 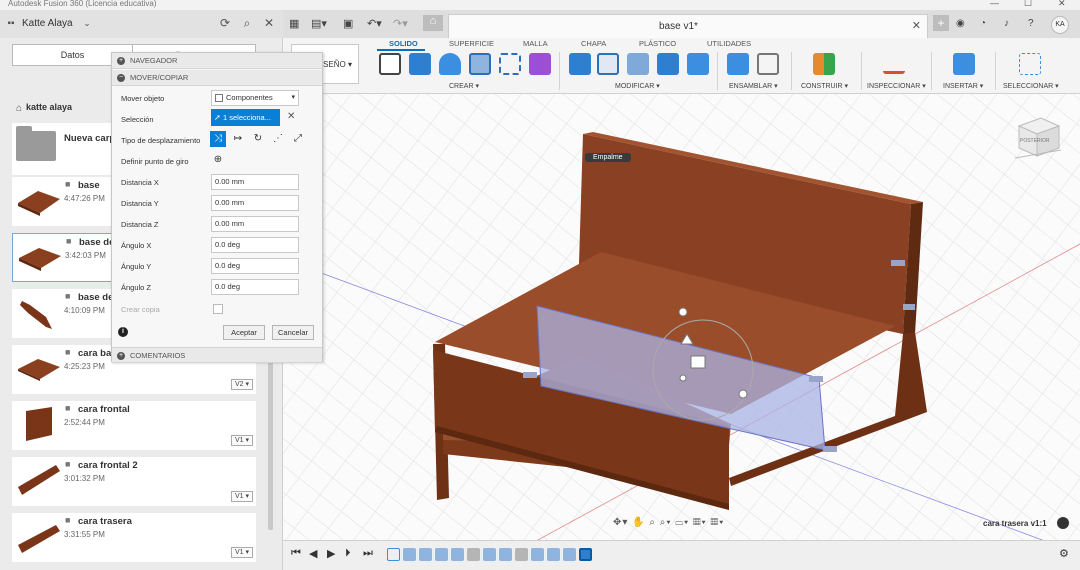 I want to click on clear-selection-icon: ✕, so click(x=291, y=116).